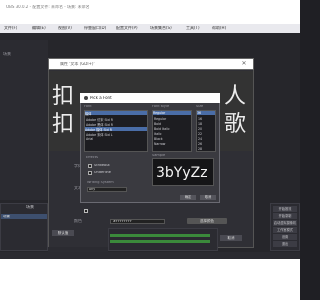 This screenshot has width=320, height=300. What do you see at coordinates (107, 189) in the screenshot?
I see `writing-system-select: Any` at bounding box center [107, 189].